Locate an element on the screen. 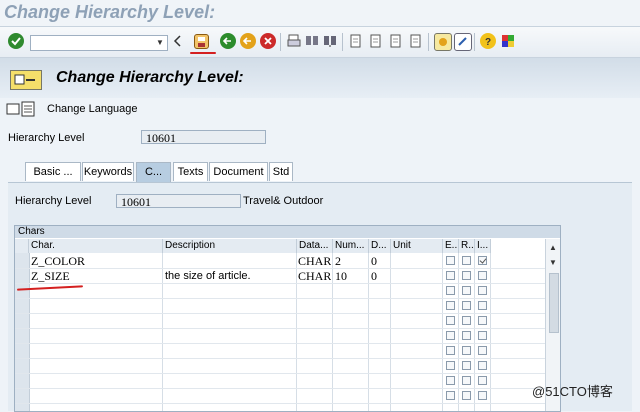 This screenshot has height=412, width=640. watermark: @51CTO博客 is located at coordinates (572, 391).